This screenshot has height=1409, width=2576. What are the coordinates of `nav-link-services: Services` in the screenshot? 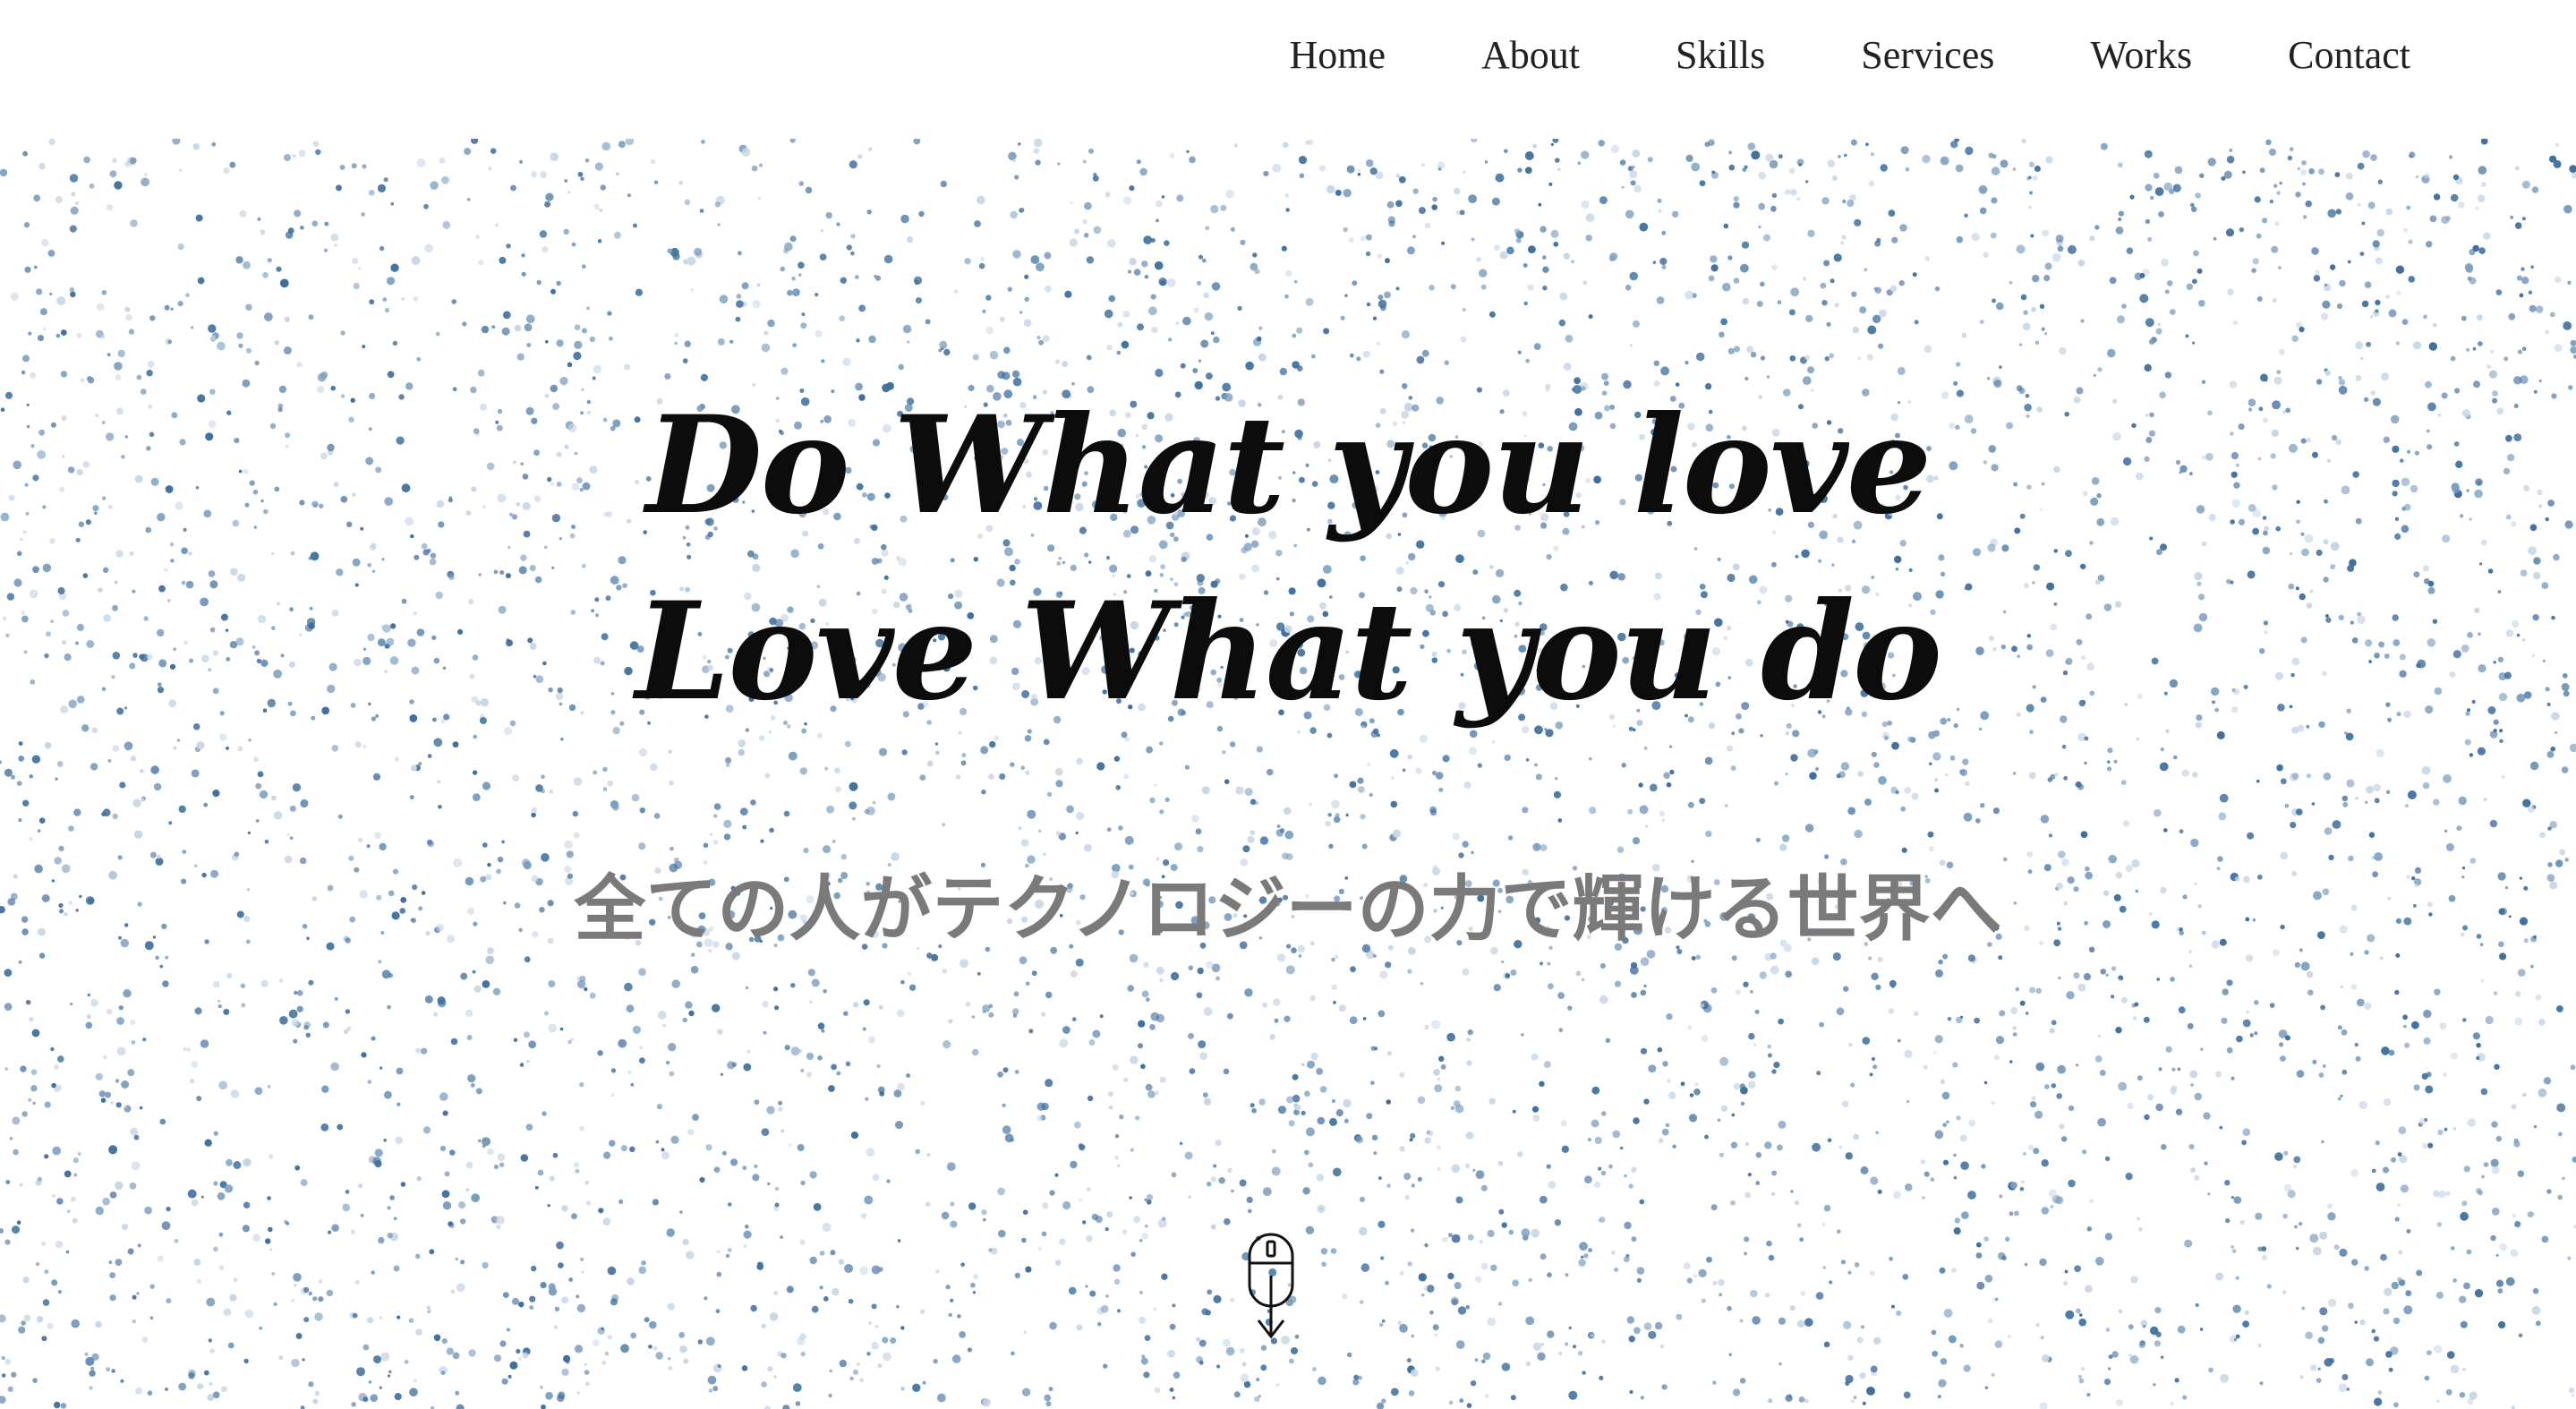 It's located at (1927, 55).